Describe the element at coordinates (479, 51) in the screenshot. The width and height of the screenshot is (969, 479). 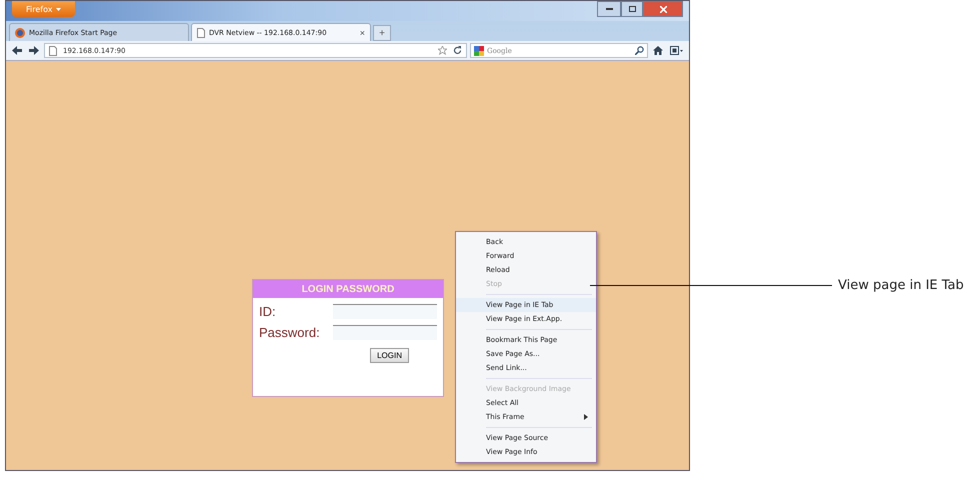
I see `google-logo-icon` at that location.